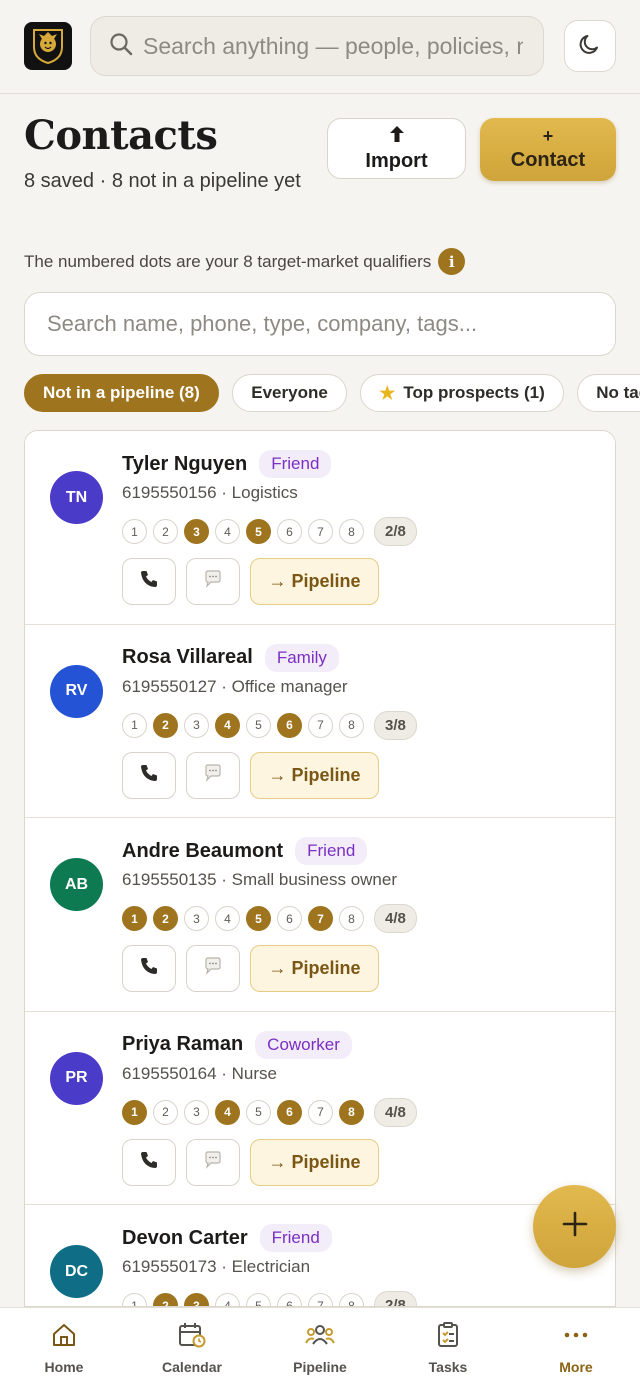 The height and width of the screenshot is (1387, 640). I want to click on add-fab-button, so click(574, 1226).